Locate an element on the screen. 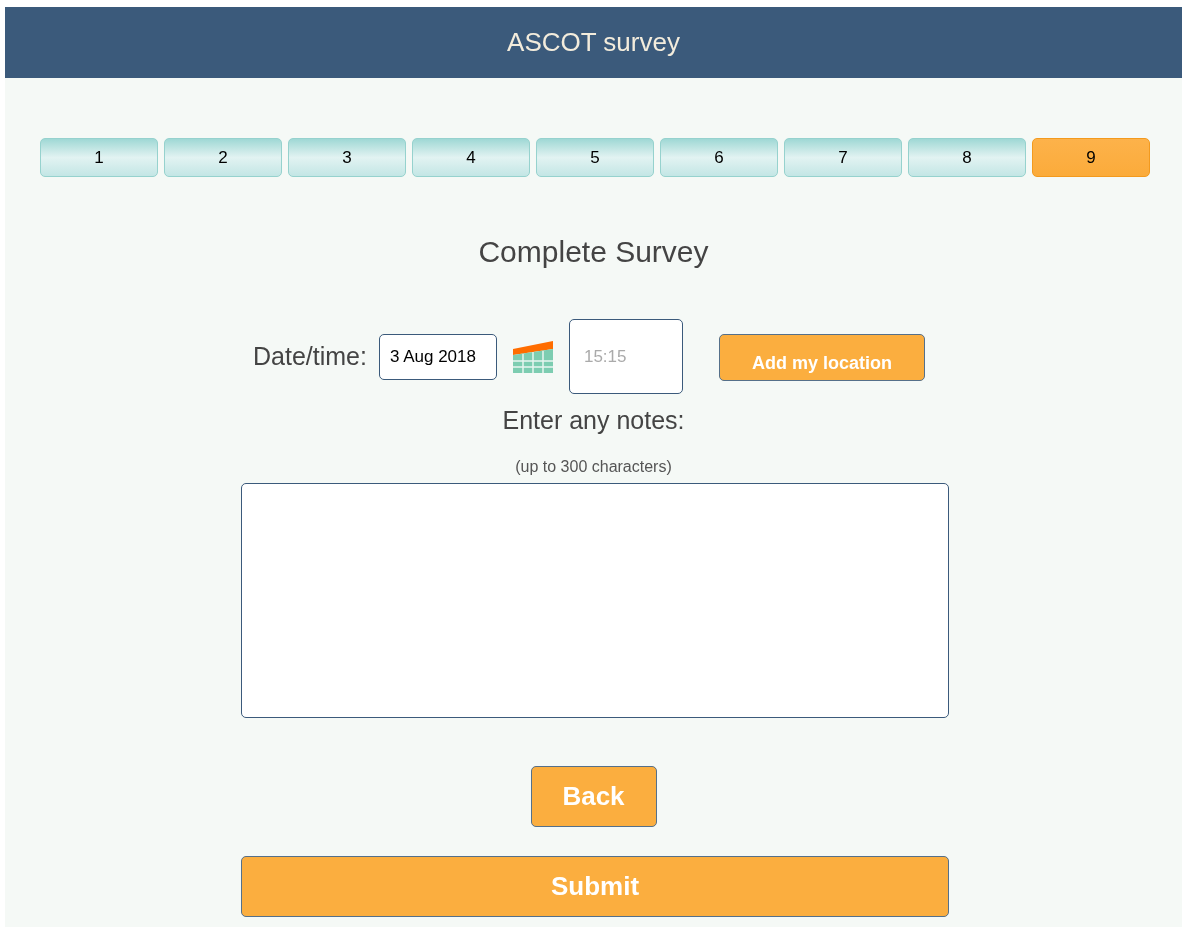  step-tab: 4 is located at coordinates (471, 157).